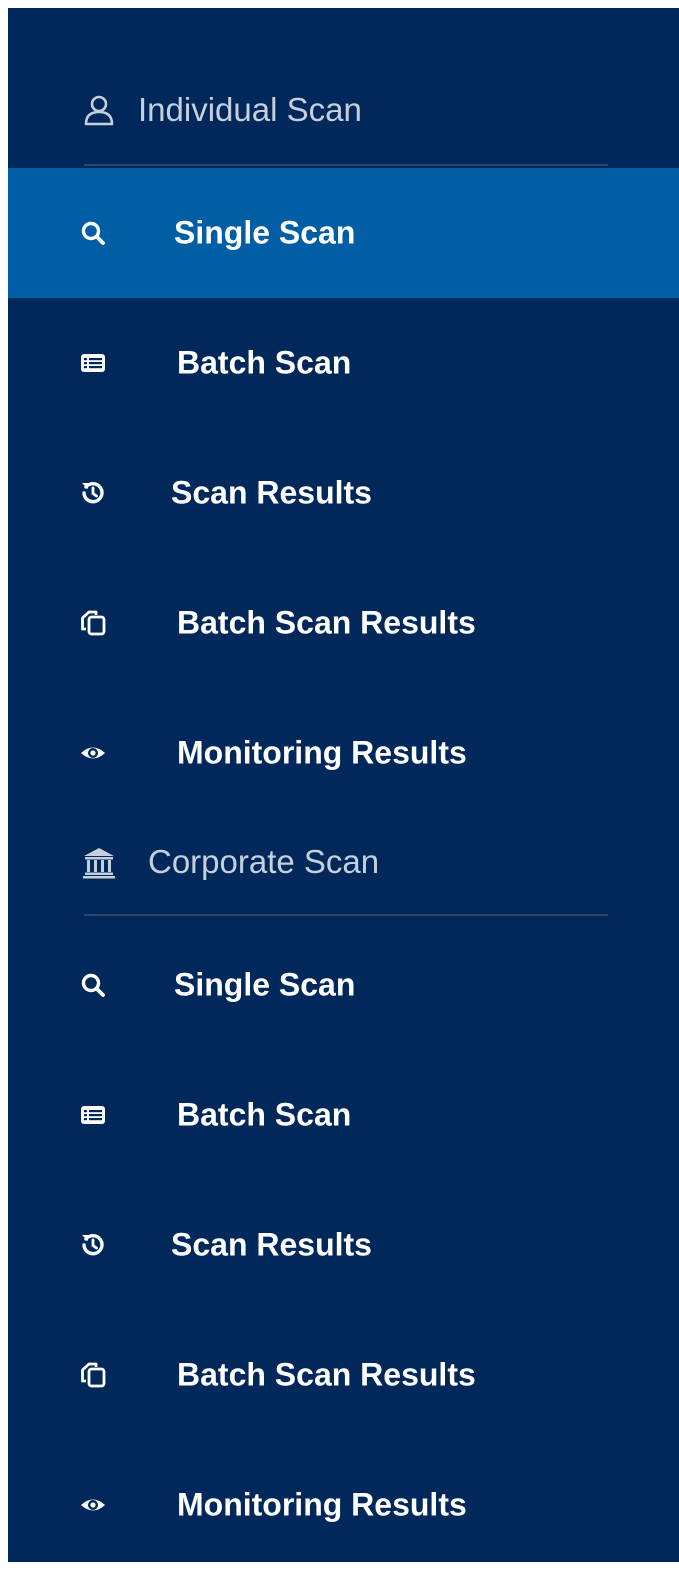 The image size is (679, 1570). I want to click on nav-item-individual-scan-results: Scan Results, so click(343, 493).